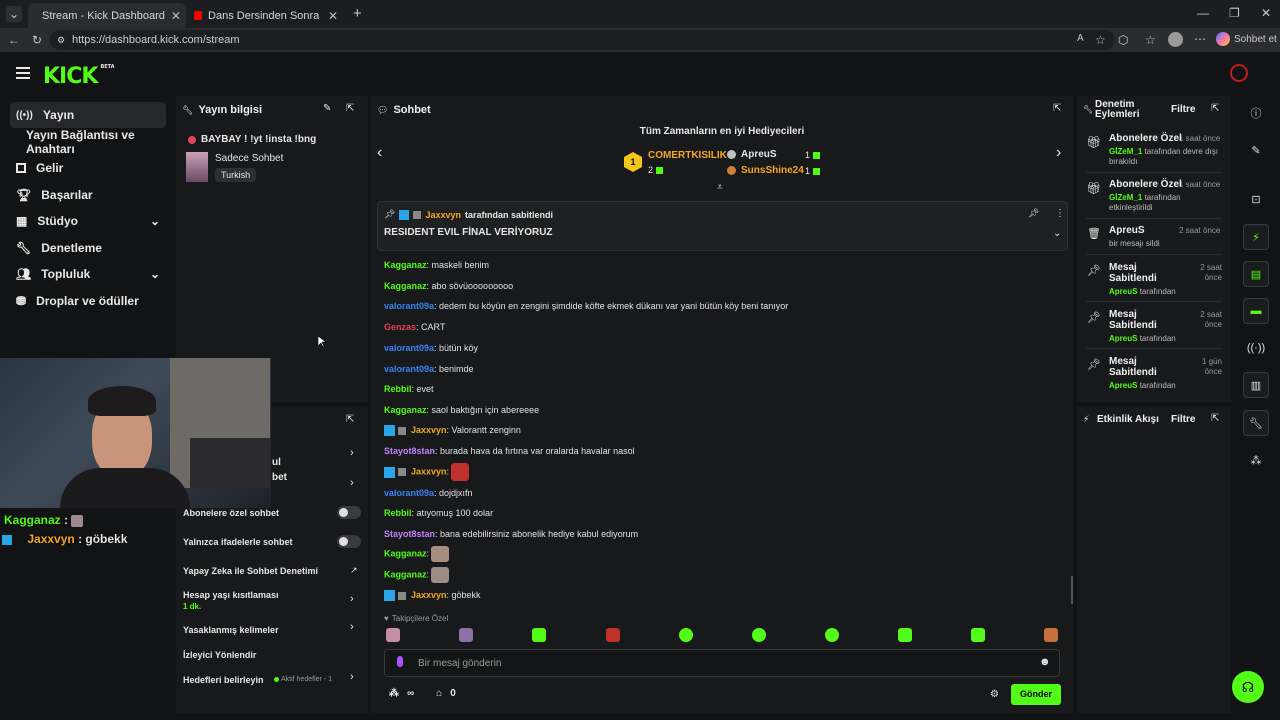 This screenshot has width=1280, height=720. What do you see at coordinates (379, 153) in the screenshot?
I see `prev-arrow-icon: ‹` at bounding box center [379, 153].